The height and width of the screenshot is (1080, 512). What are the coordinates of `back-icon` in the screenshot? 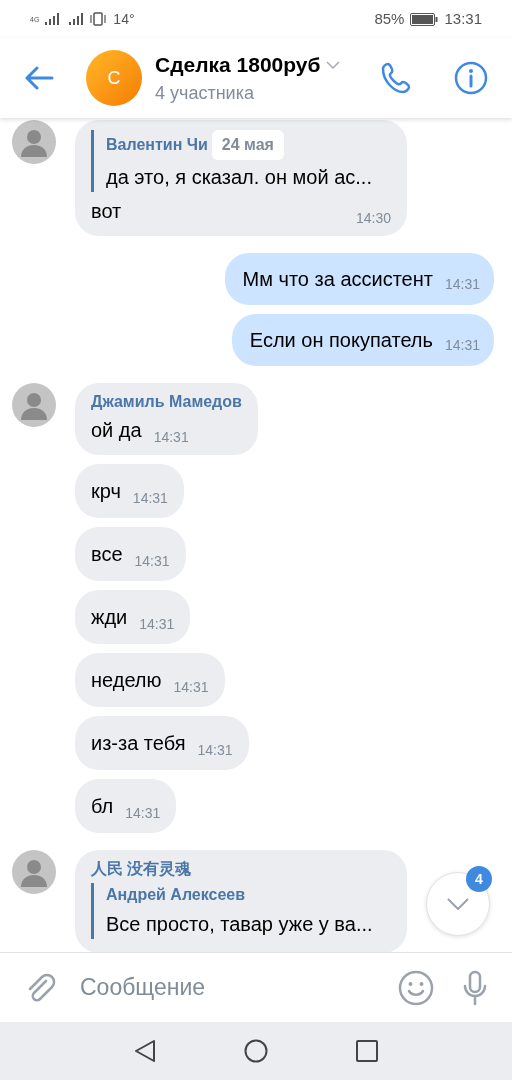 It's located at (39, 78).